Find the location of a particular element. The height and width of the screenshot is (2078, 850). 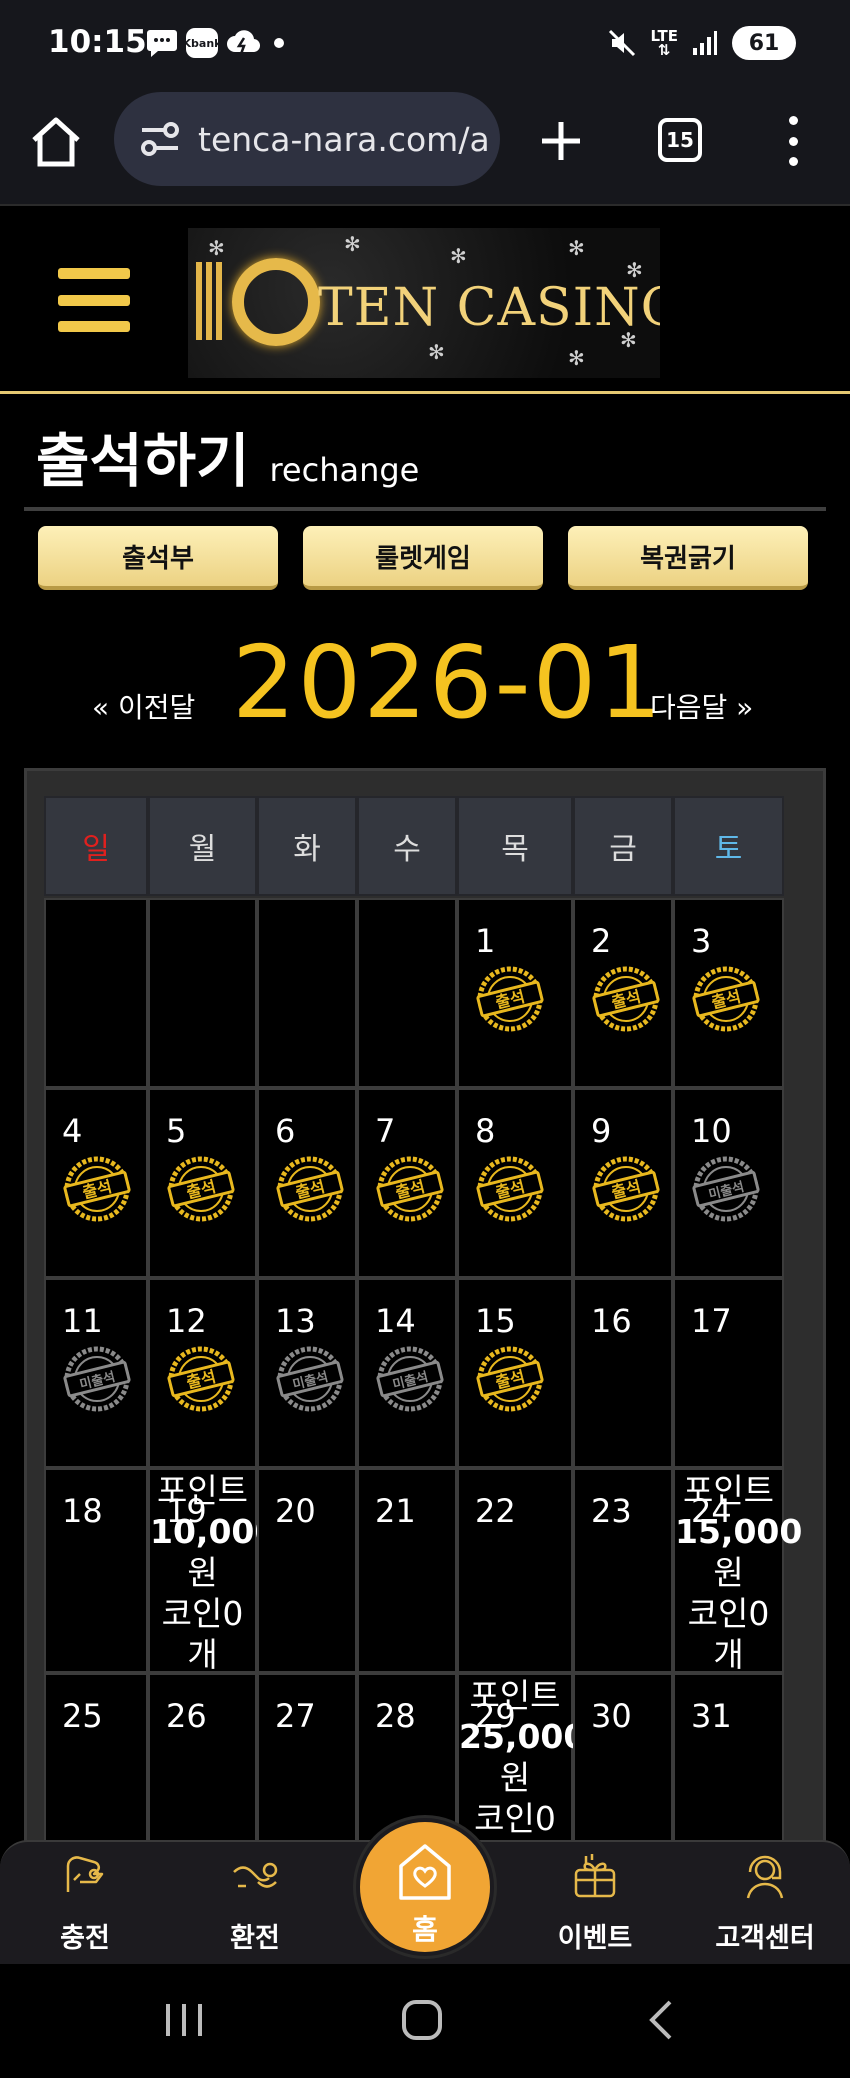

browser-toolbar: tenca-nara.com/a 15 is located at coordinates (425, 147).